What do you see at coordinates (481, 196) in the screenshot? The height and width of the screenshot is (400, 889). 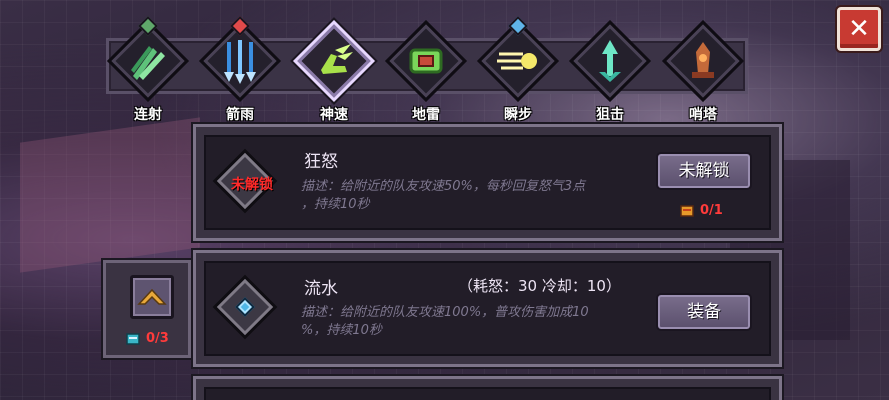 I see `talent-description: 描述：给附近的队友攻速50%，每秒回复怒气3点 ，持续10秒` at bounding box center [481, 196].